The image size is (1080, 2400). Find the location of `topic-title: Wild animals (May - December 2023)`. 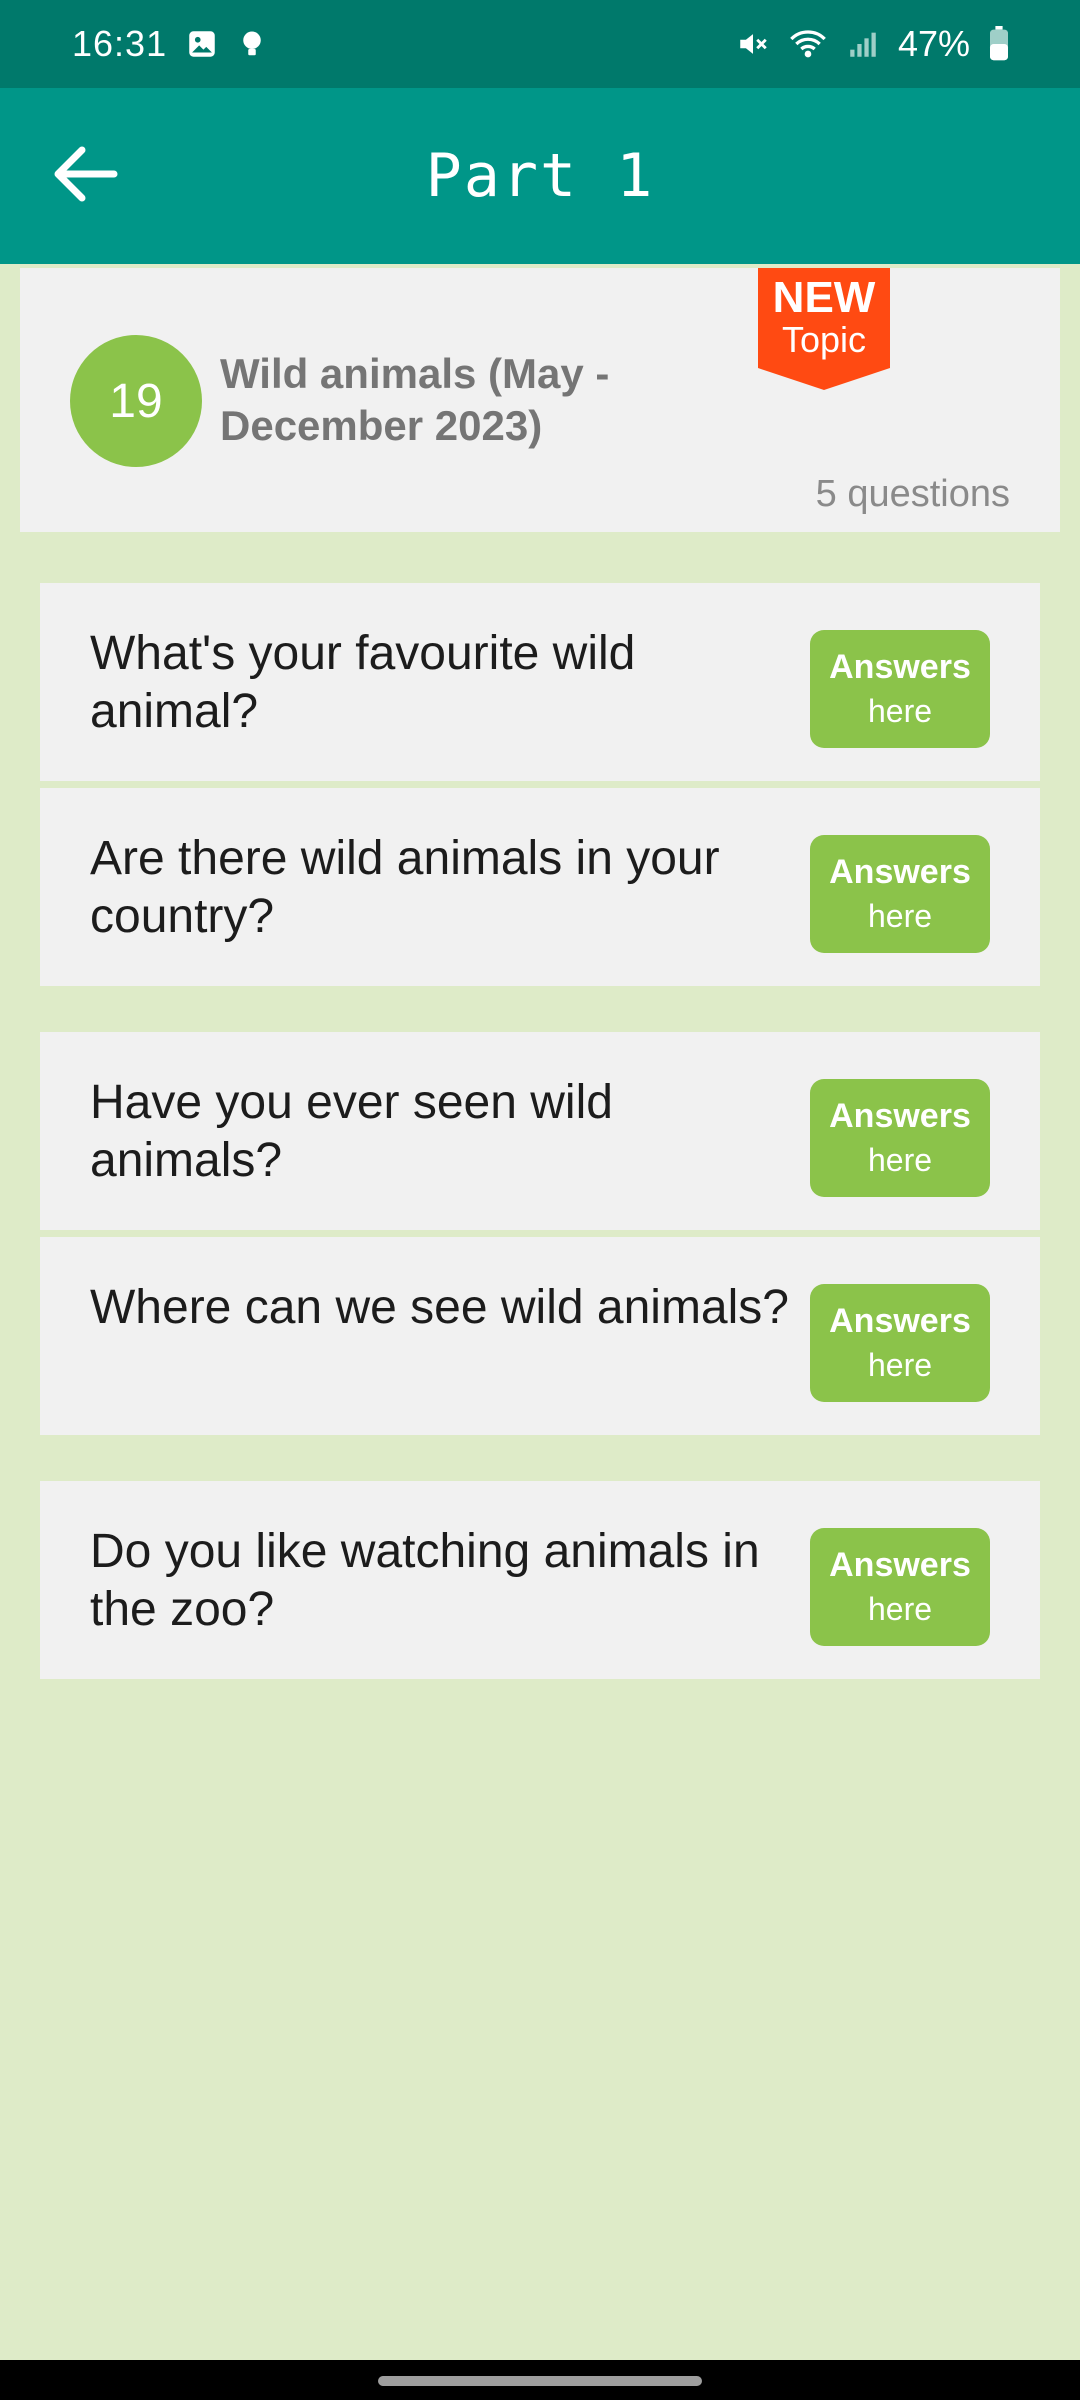

topic-title: Wild animals (May - December 2023) is located at coordinates (415, 399).